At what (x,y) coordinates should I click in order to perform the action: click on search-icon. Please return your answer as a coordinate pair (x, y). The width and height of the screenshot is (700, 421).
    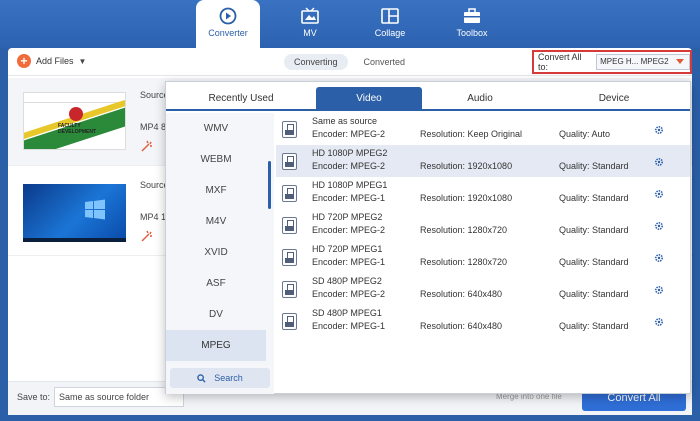
    Looking at the image, I should click on (201, 378).